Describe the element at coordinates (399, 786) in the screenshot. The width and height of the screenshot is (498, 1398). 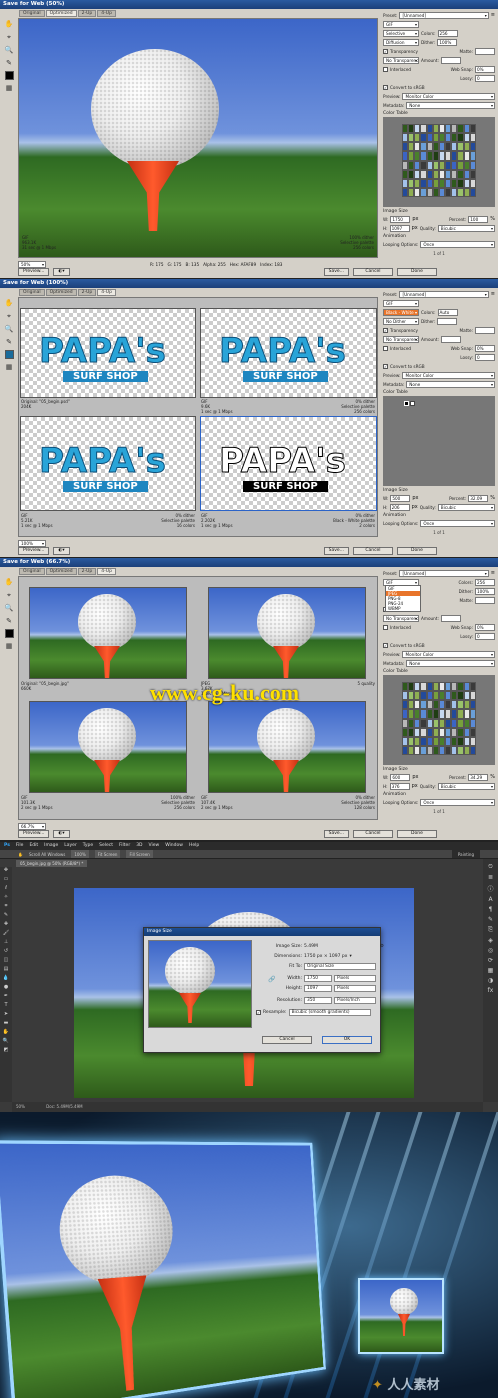
I see `height-input: 376` at that location.